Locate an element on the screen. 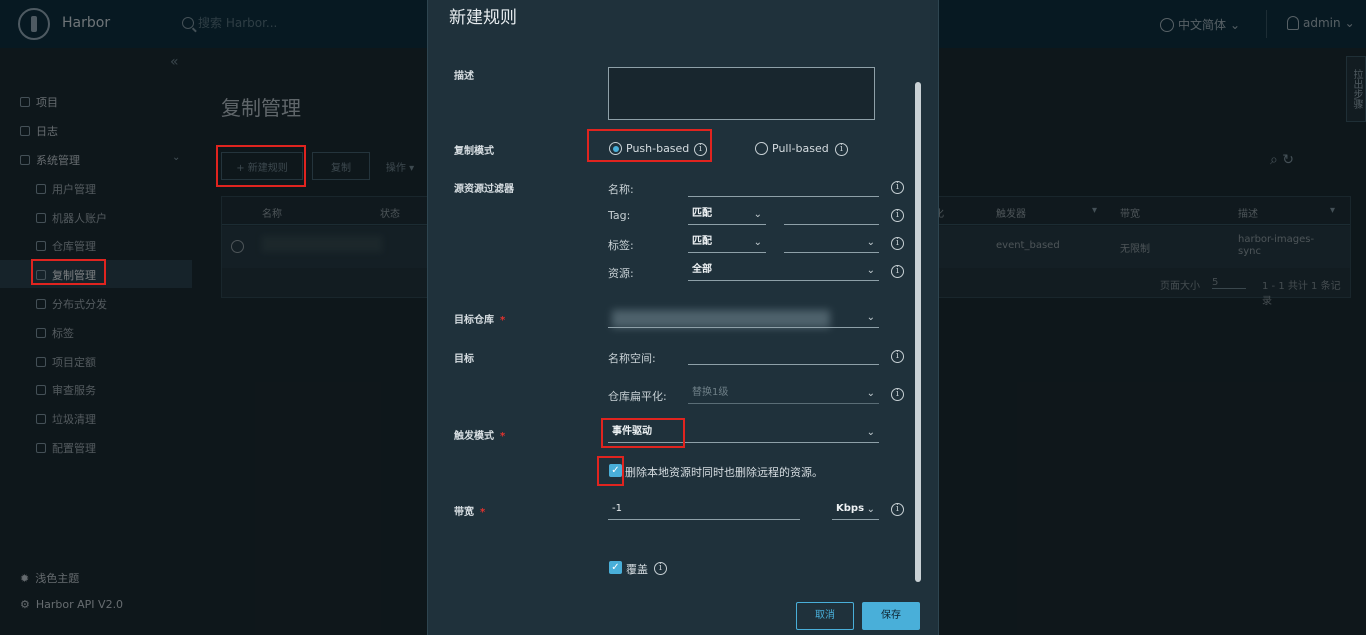  target-registry-select: ⌄ is located at coordinates (743, 318).